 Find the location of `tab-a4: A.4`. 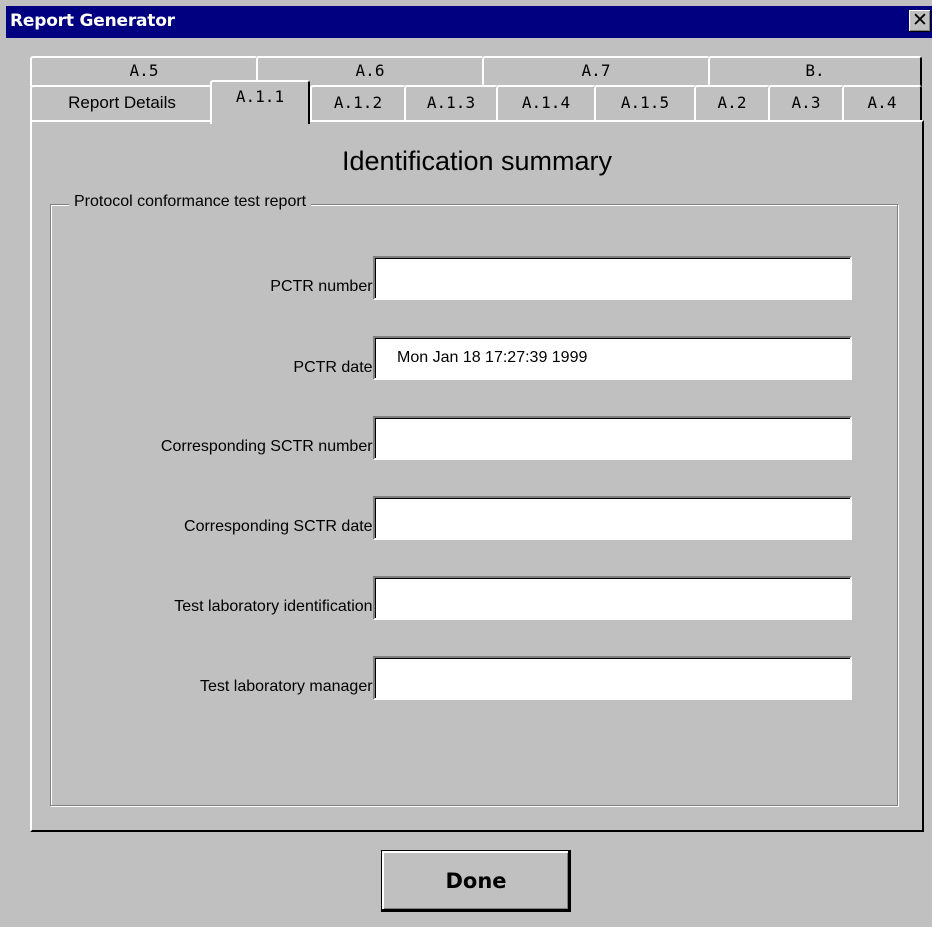

tab-a4: A.4 is located at coordinates (882, 103).